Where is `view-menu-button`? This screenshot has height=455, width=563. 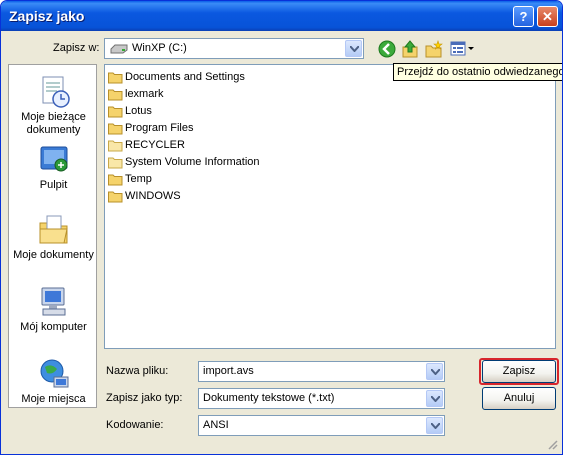
view-menu-button is located at coordinates (463, 49).